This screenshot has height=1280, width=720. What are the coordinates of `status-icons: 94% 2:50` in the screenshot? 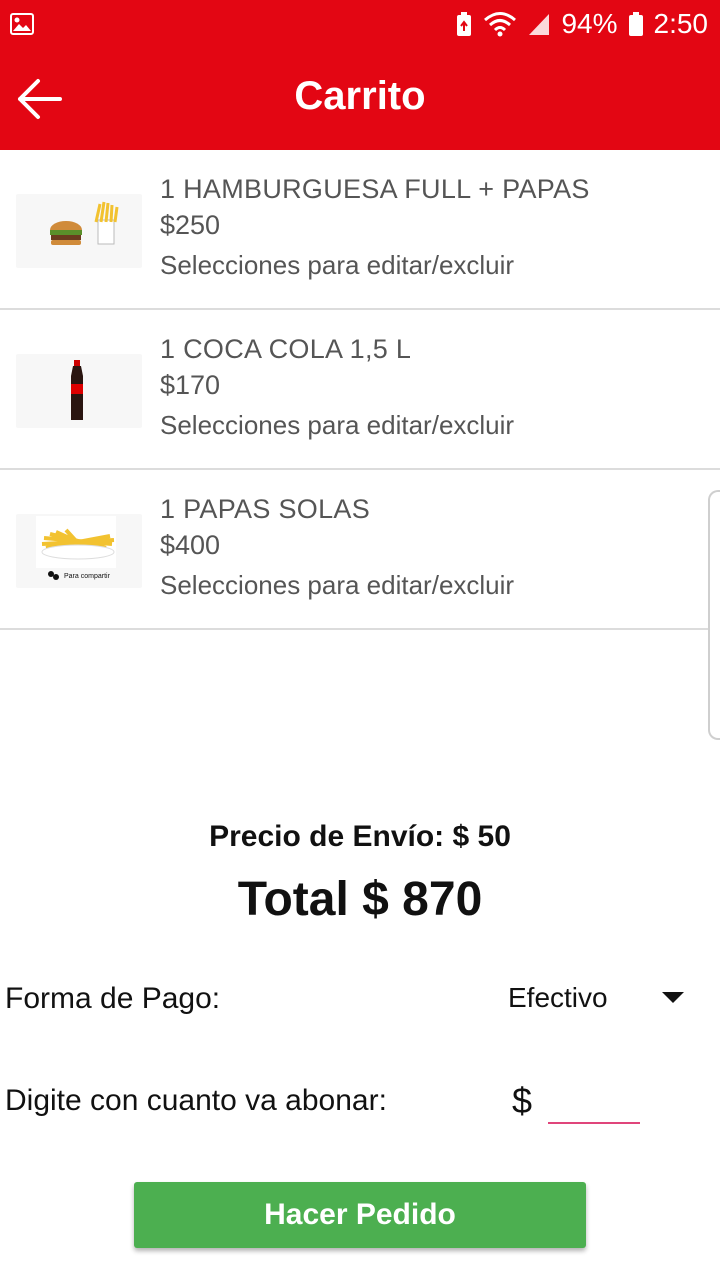 It's located at (581, 24).